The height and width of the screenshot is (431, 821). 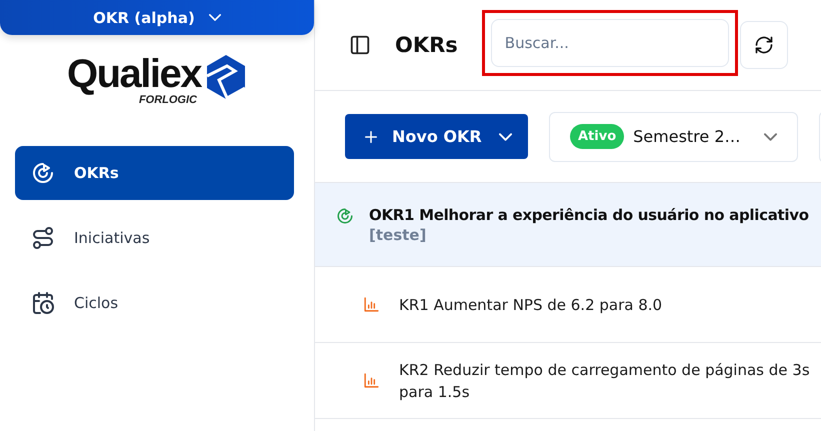 What do you see at coordinates (531, 305) in the screenshot?
I see `key-result-title: KR1 Aumentar NPS de 6.2 para 8.0` at bounding box center [531, 305].